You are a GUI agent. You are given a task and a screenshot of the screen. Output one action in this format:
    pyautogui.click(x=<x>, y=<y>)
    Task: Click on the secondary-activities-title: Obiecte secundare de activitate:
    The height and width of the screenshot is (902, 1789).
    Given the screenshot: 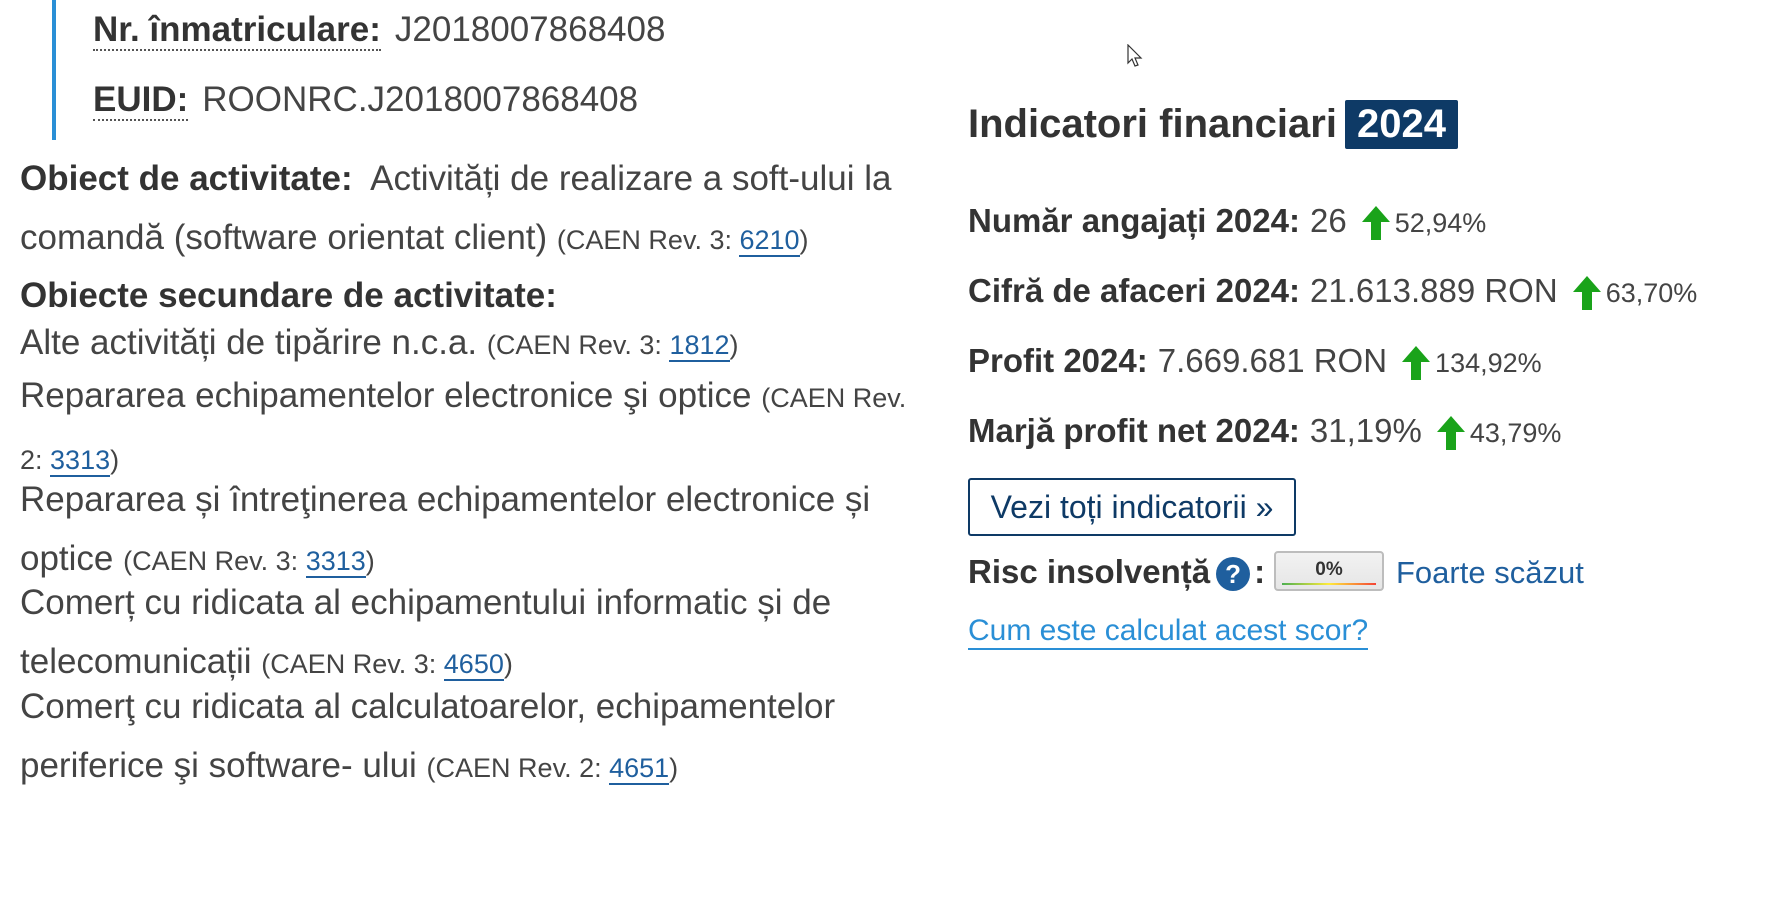 What is the action you would take?
    pyautogui.click(x=288, y=295)
    